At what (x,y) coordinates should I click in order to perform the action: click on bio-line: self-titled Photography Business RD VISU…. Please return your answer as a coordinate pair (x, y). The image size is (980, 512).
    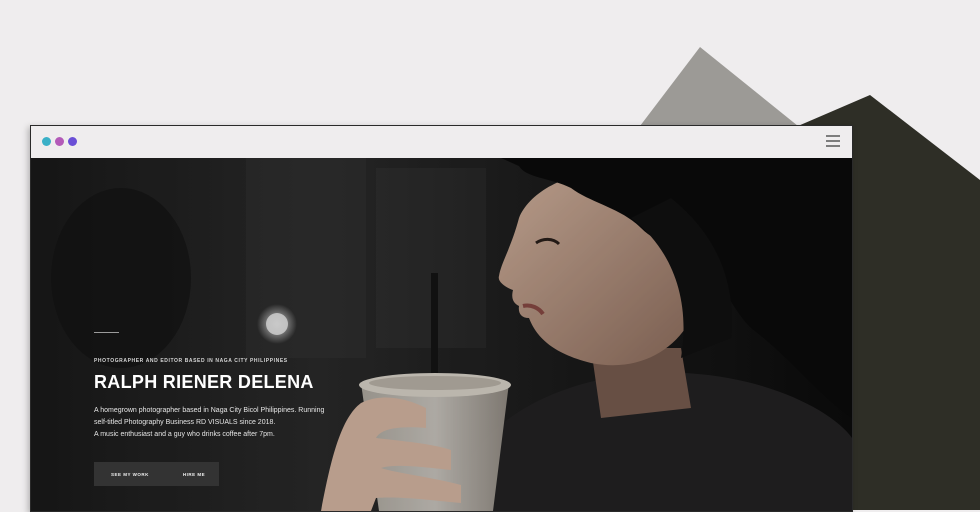
    Looking at the image, I should click on (185, 422).